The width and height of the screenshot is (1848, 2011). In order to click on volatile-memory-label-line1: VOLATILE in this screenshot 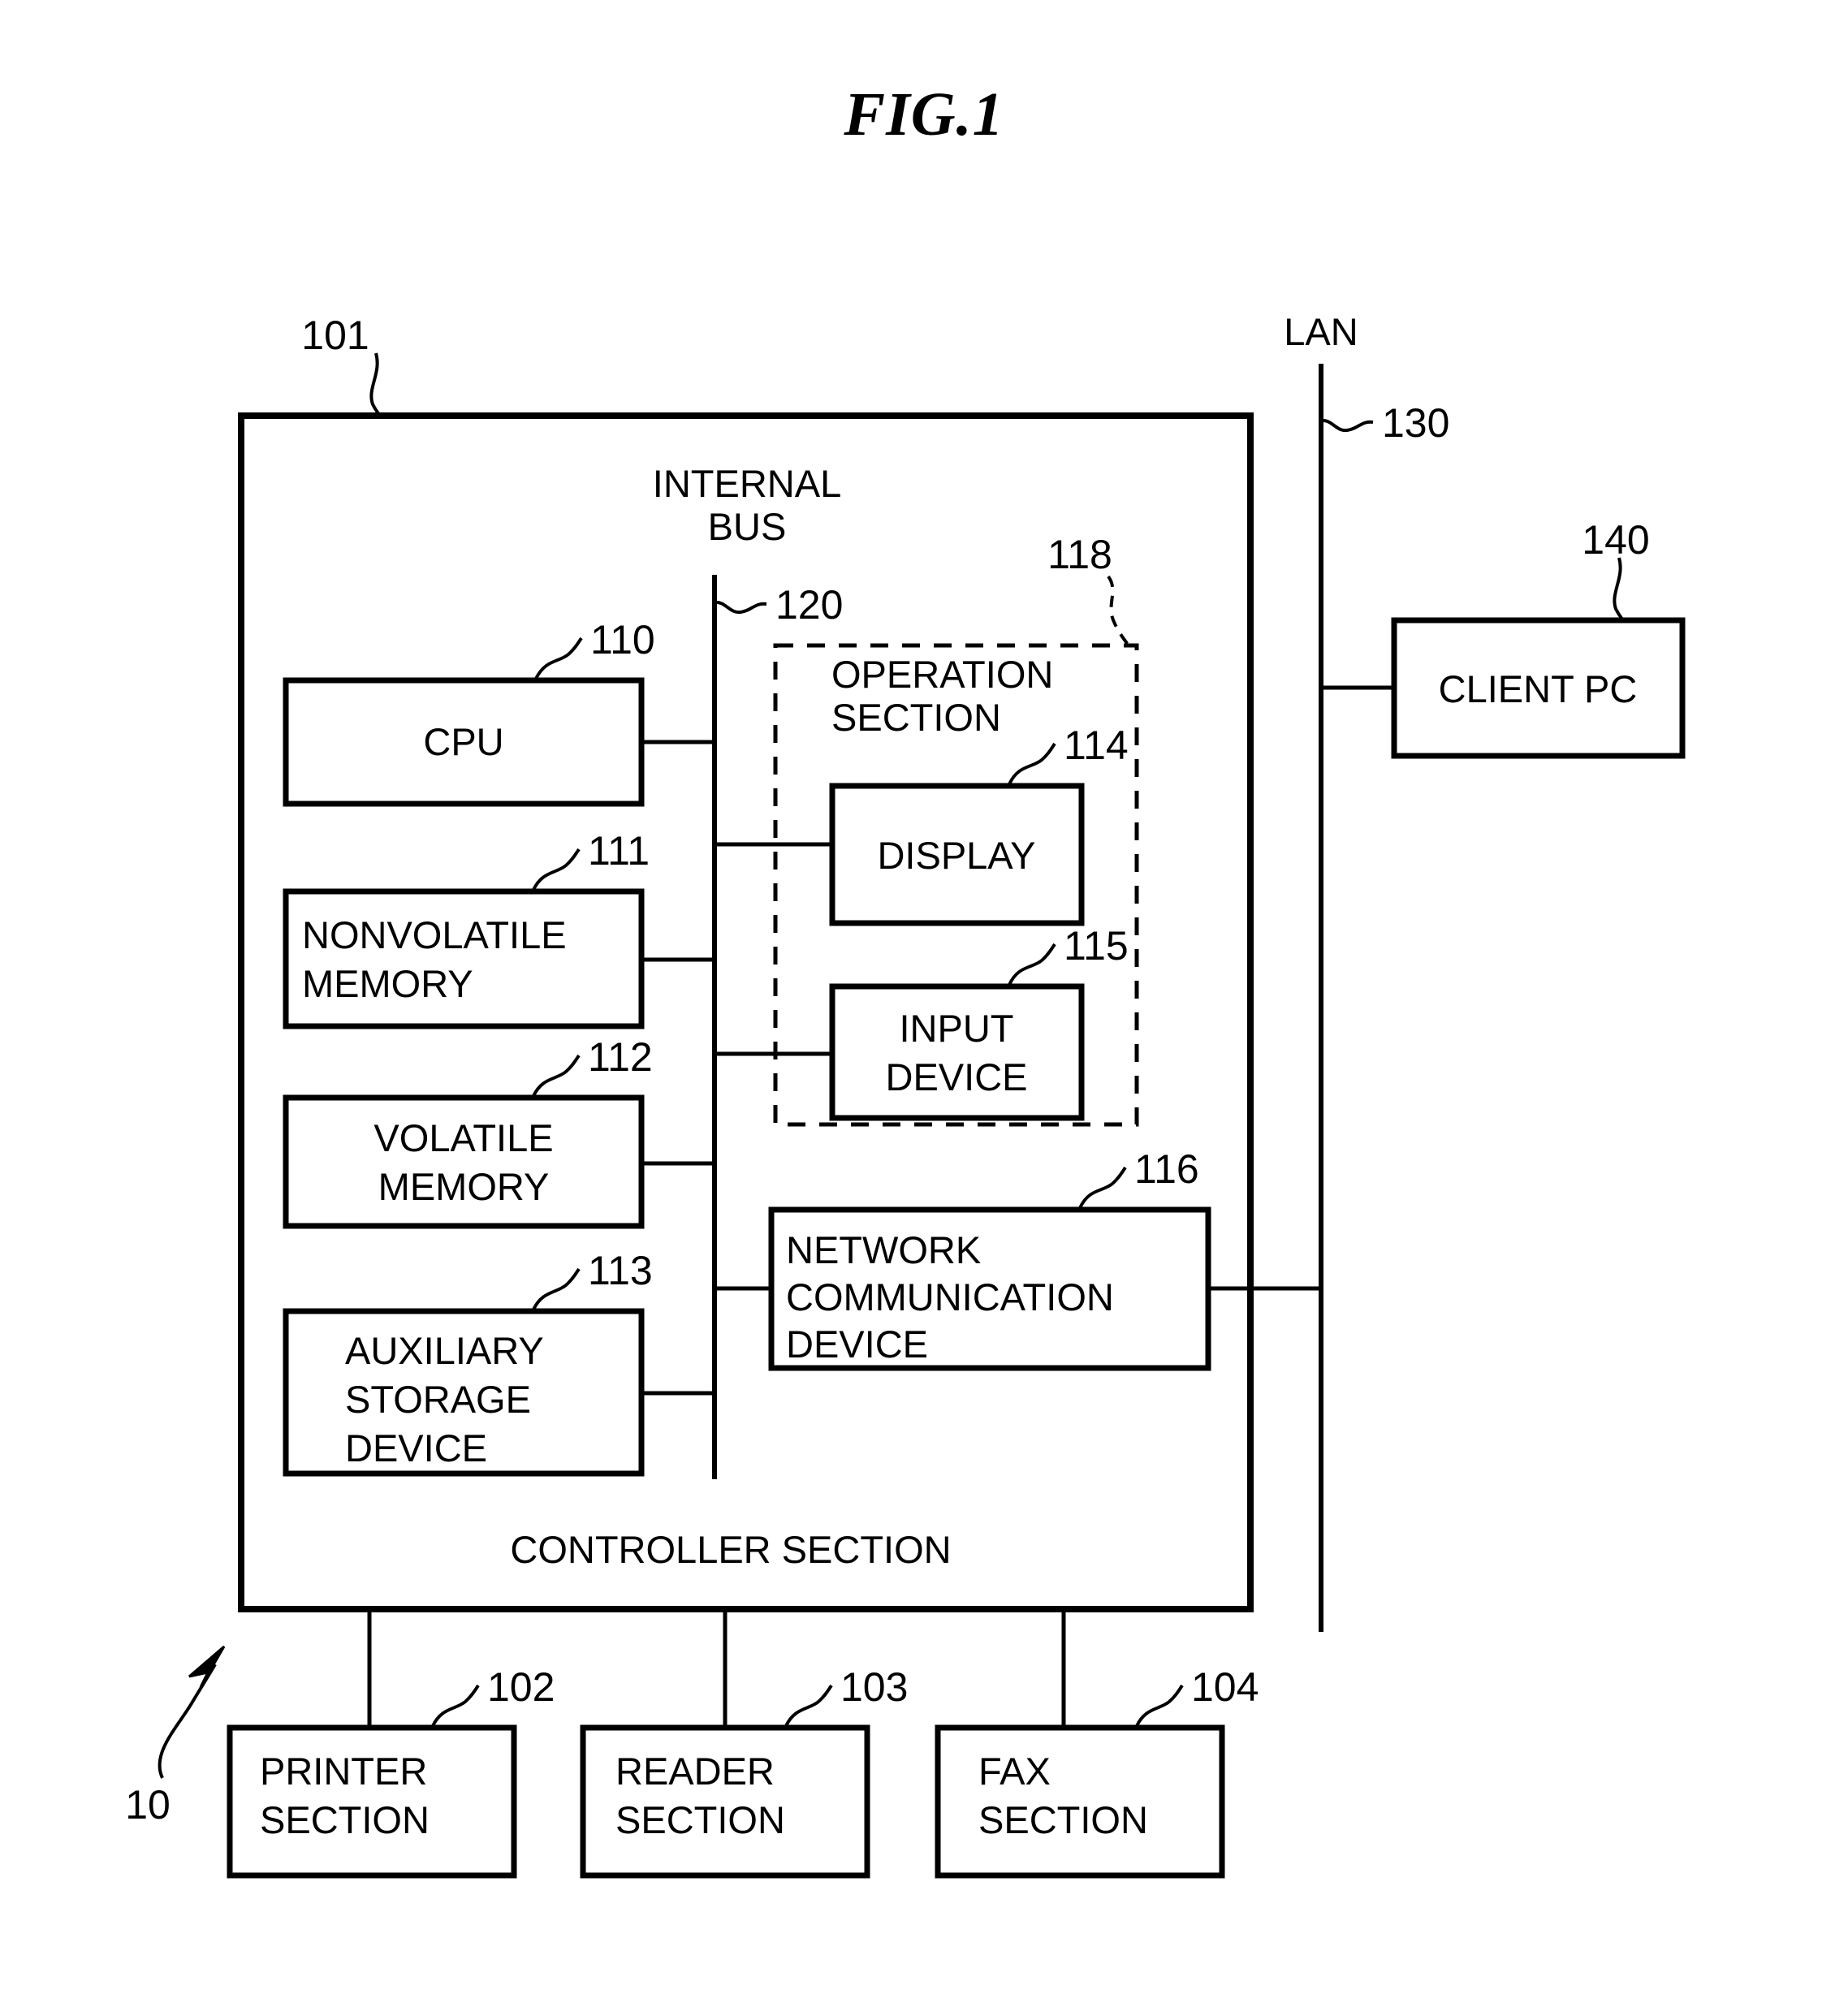, I will do `click(463, 1137)`.